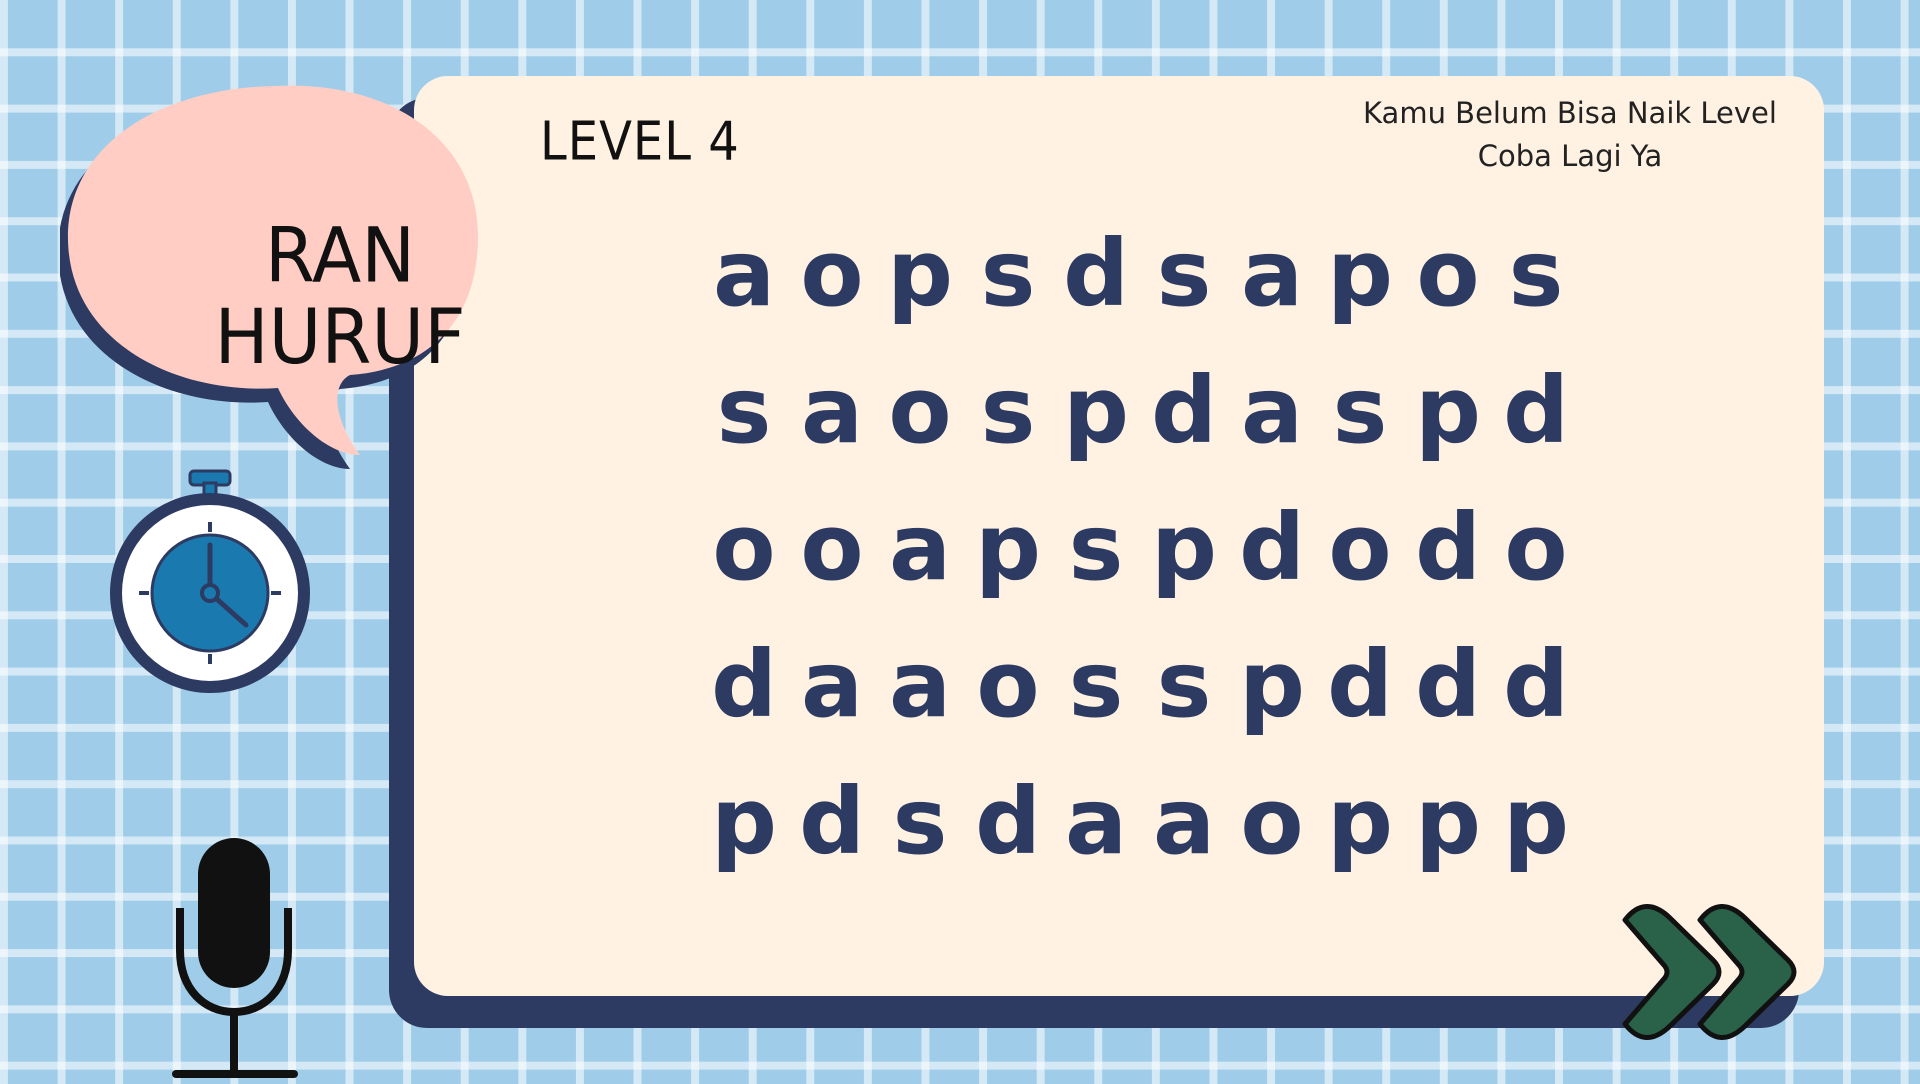 Image resolution: width=1920 pixels, height=1084 pixels. What do you see at coordinates (1570, 113) in the screenshot?
I see `status-line-1: Kamu Belum Bisa Naik Level` at bounding box center [1570, 113].